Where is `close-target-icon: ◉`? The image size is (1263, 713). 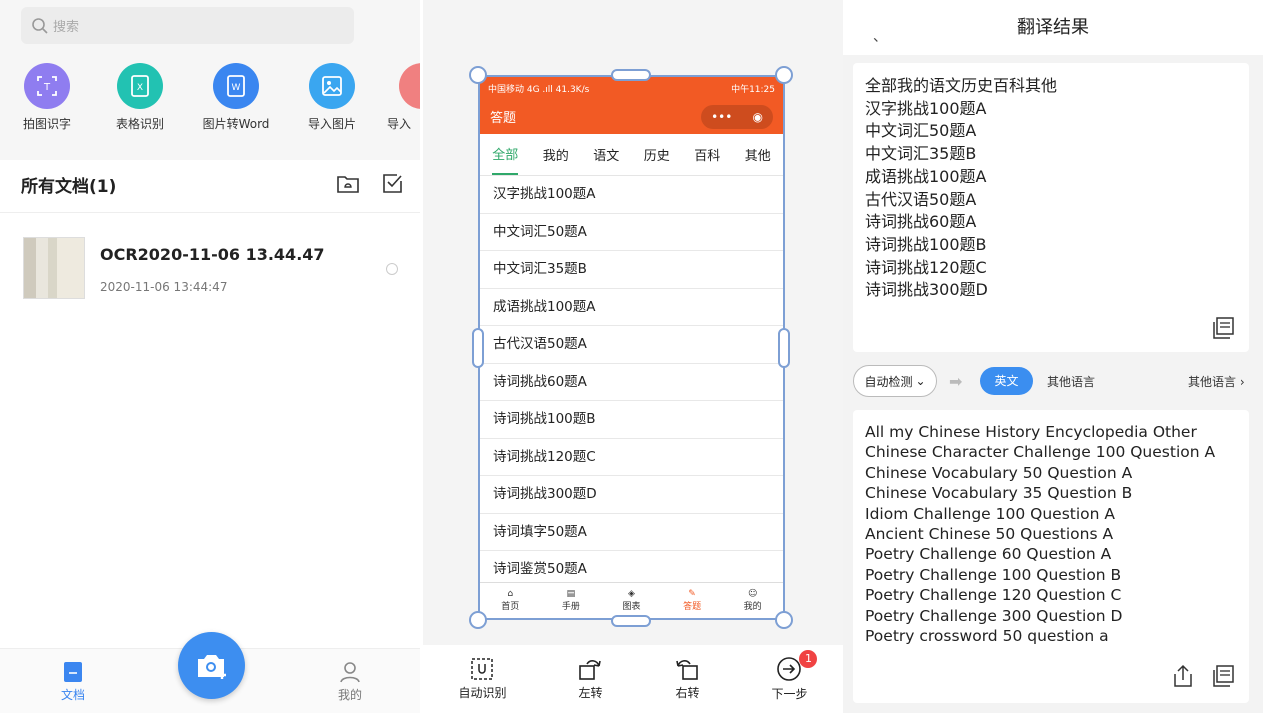 close-target-icon: ◉ is located at coordinates (757, 116).